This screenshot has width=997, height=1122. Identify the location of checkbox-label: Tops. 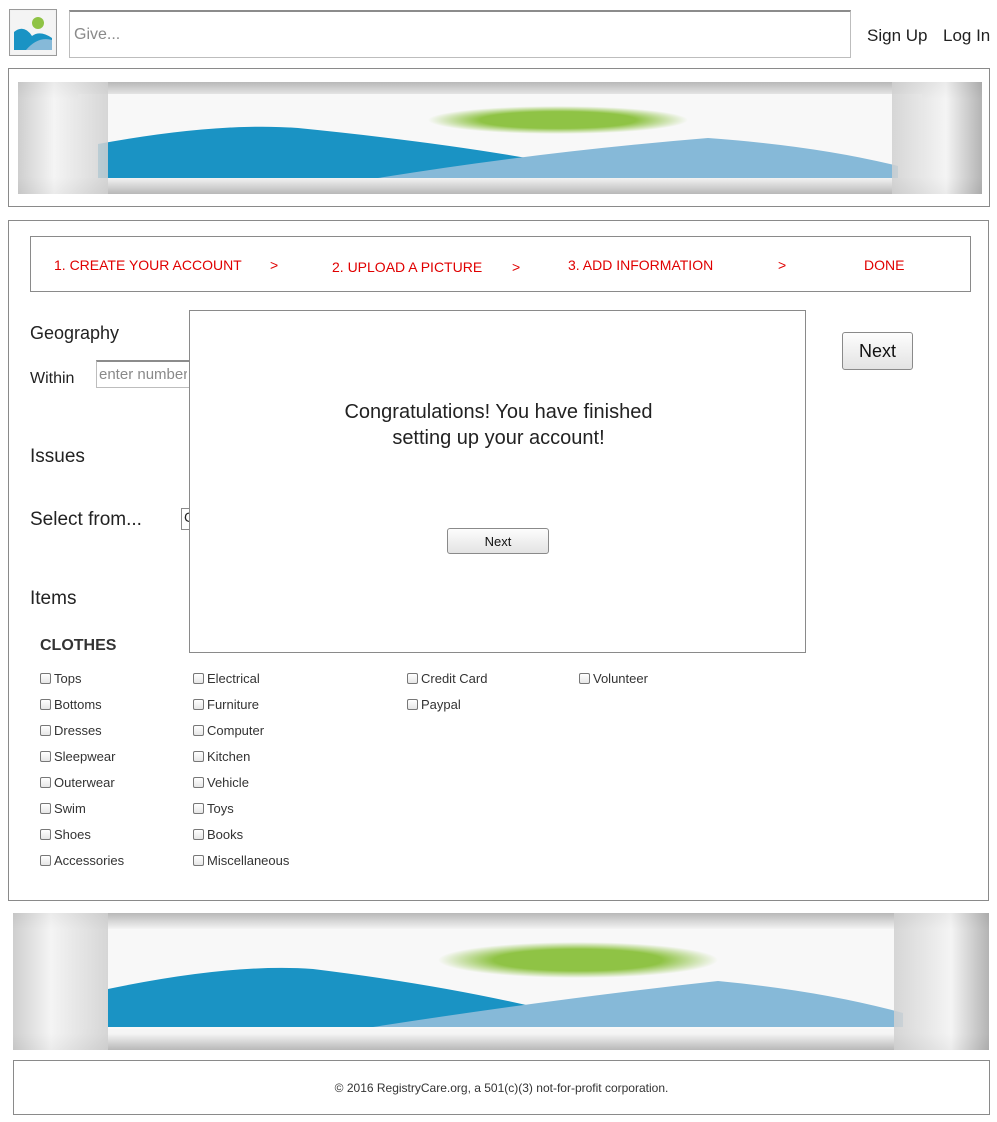
(68, 678).